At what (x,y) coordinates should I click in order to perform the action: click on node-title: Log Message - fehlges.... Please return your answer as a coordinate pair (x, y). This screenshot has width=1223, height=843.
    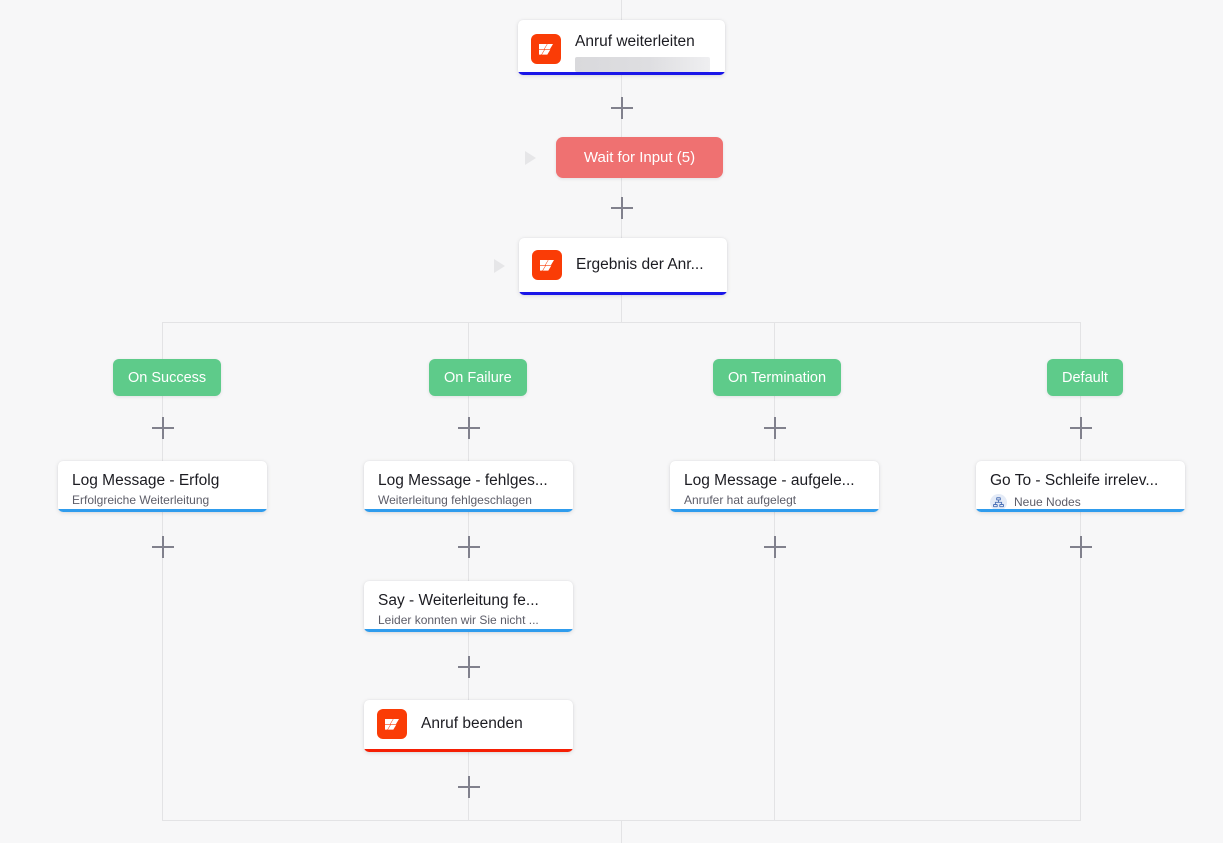
    Looking at the image, I should click on (463, 480).